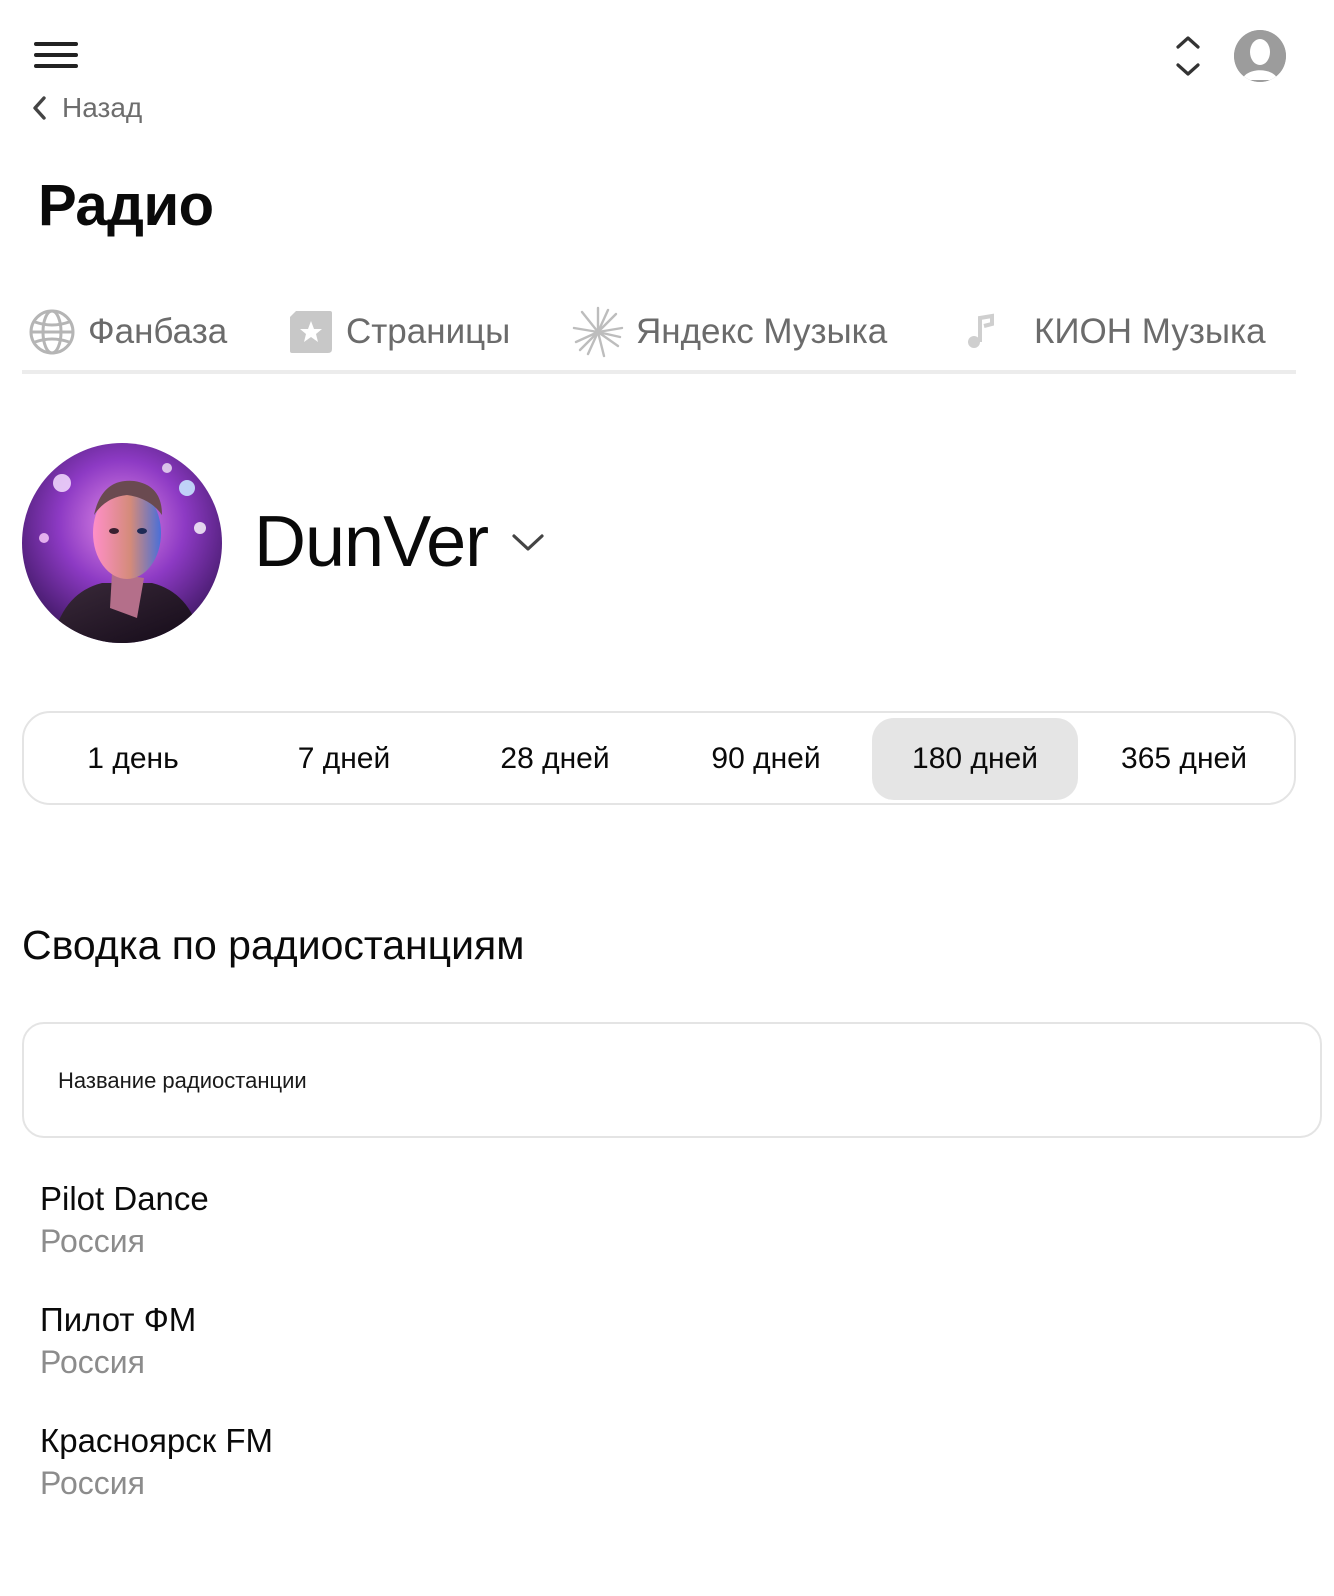 Image resolution: width=1334 pixels, height=1596 pixels. I want to click on tab-fanbase-label: Фанбаза, so click(158, 331).